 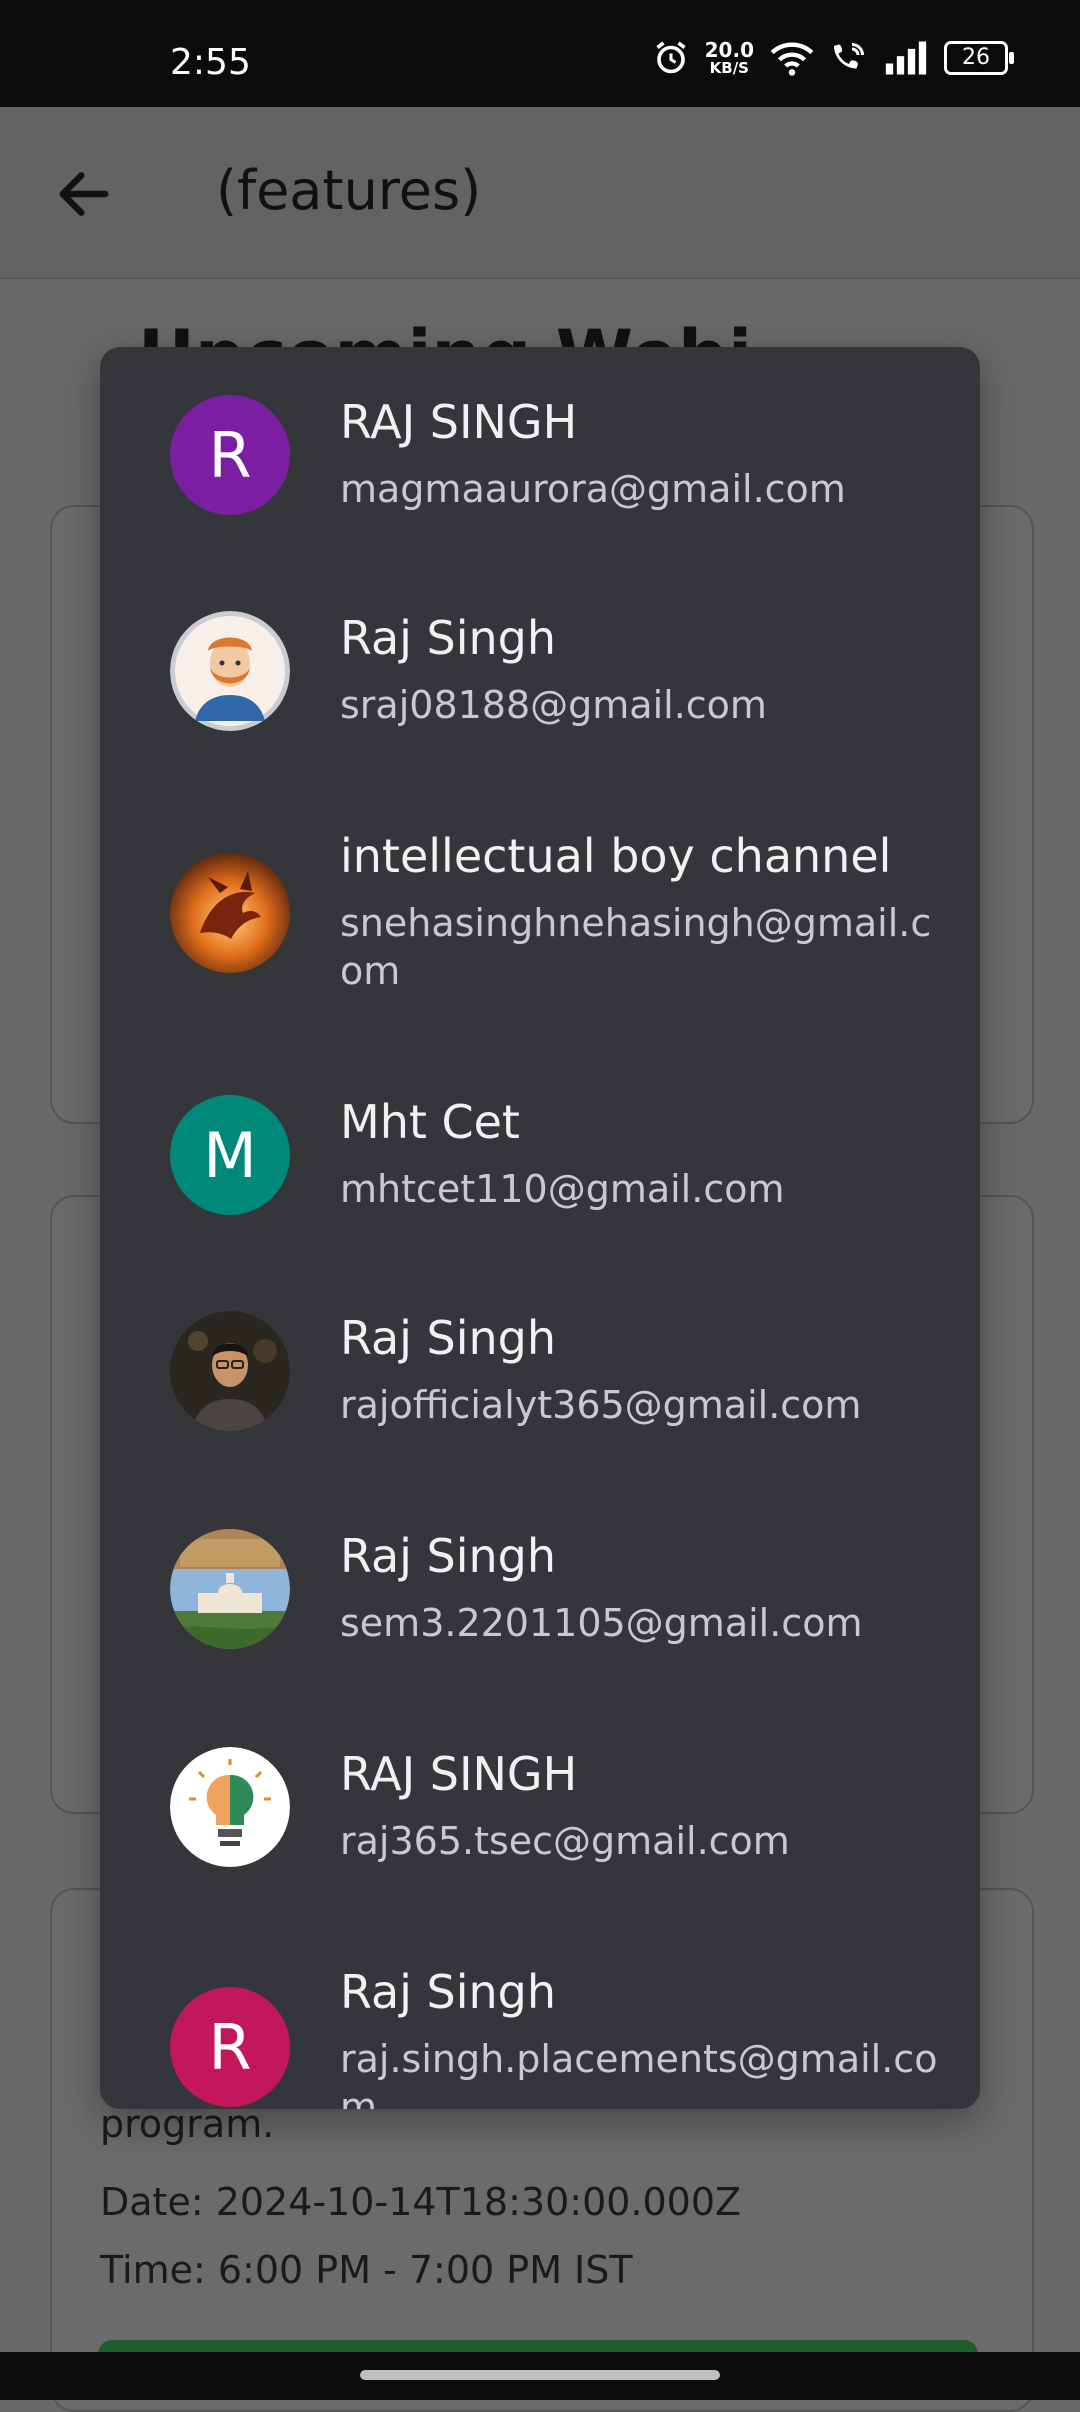 I want to click on account-email: rajofficialyt365@gmail.com, so click(x=601, y=1405).